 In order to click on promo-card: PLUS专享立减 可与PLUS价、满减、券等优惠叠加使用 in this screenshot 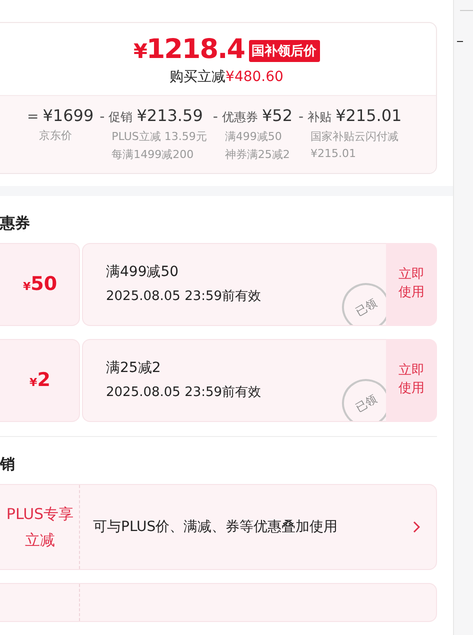, I will do `click(218, 527)`.